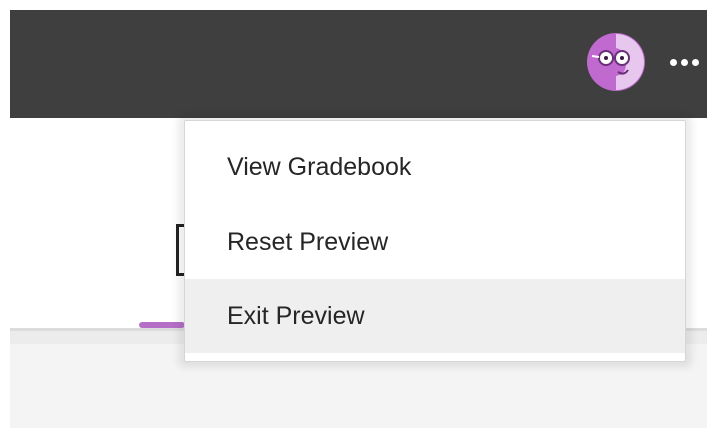 The width and height of the screenshot is (707, 428). I want to click on menu-item-label: Reset Preview, so click(308, 241).